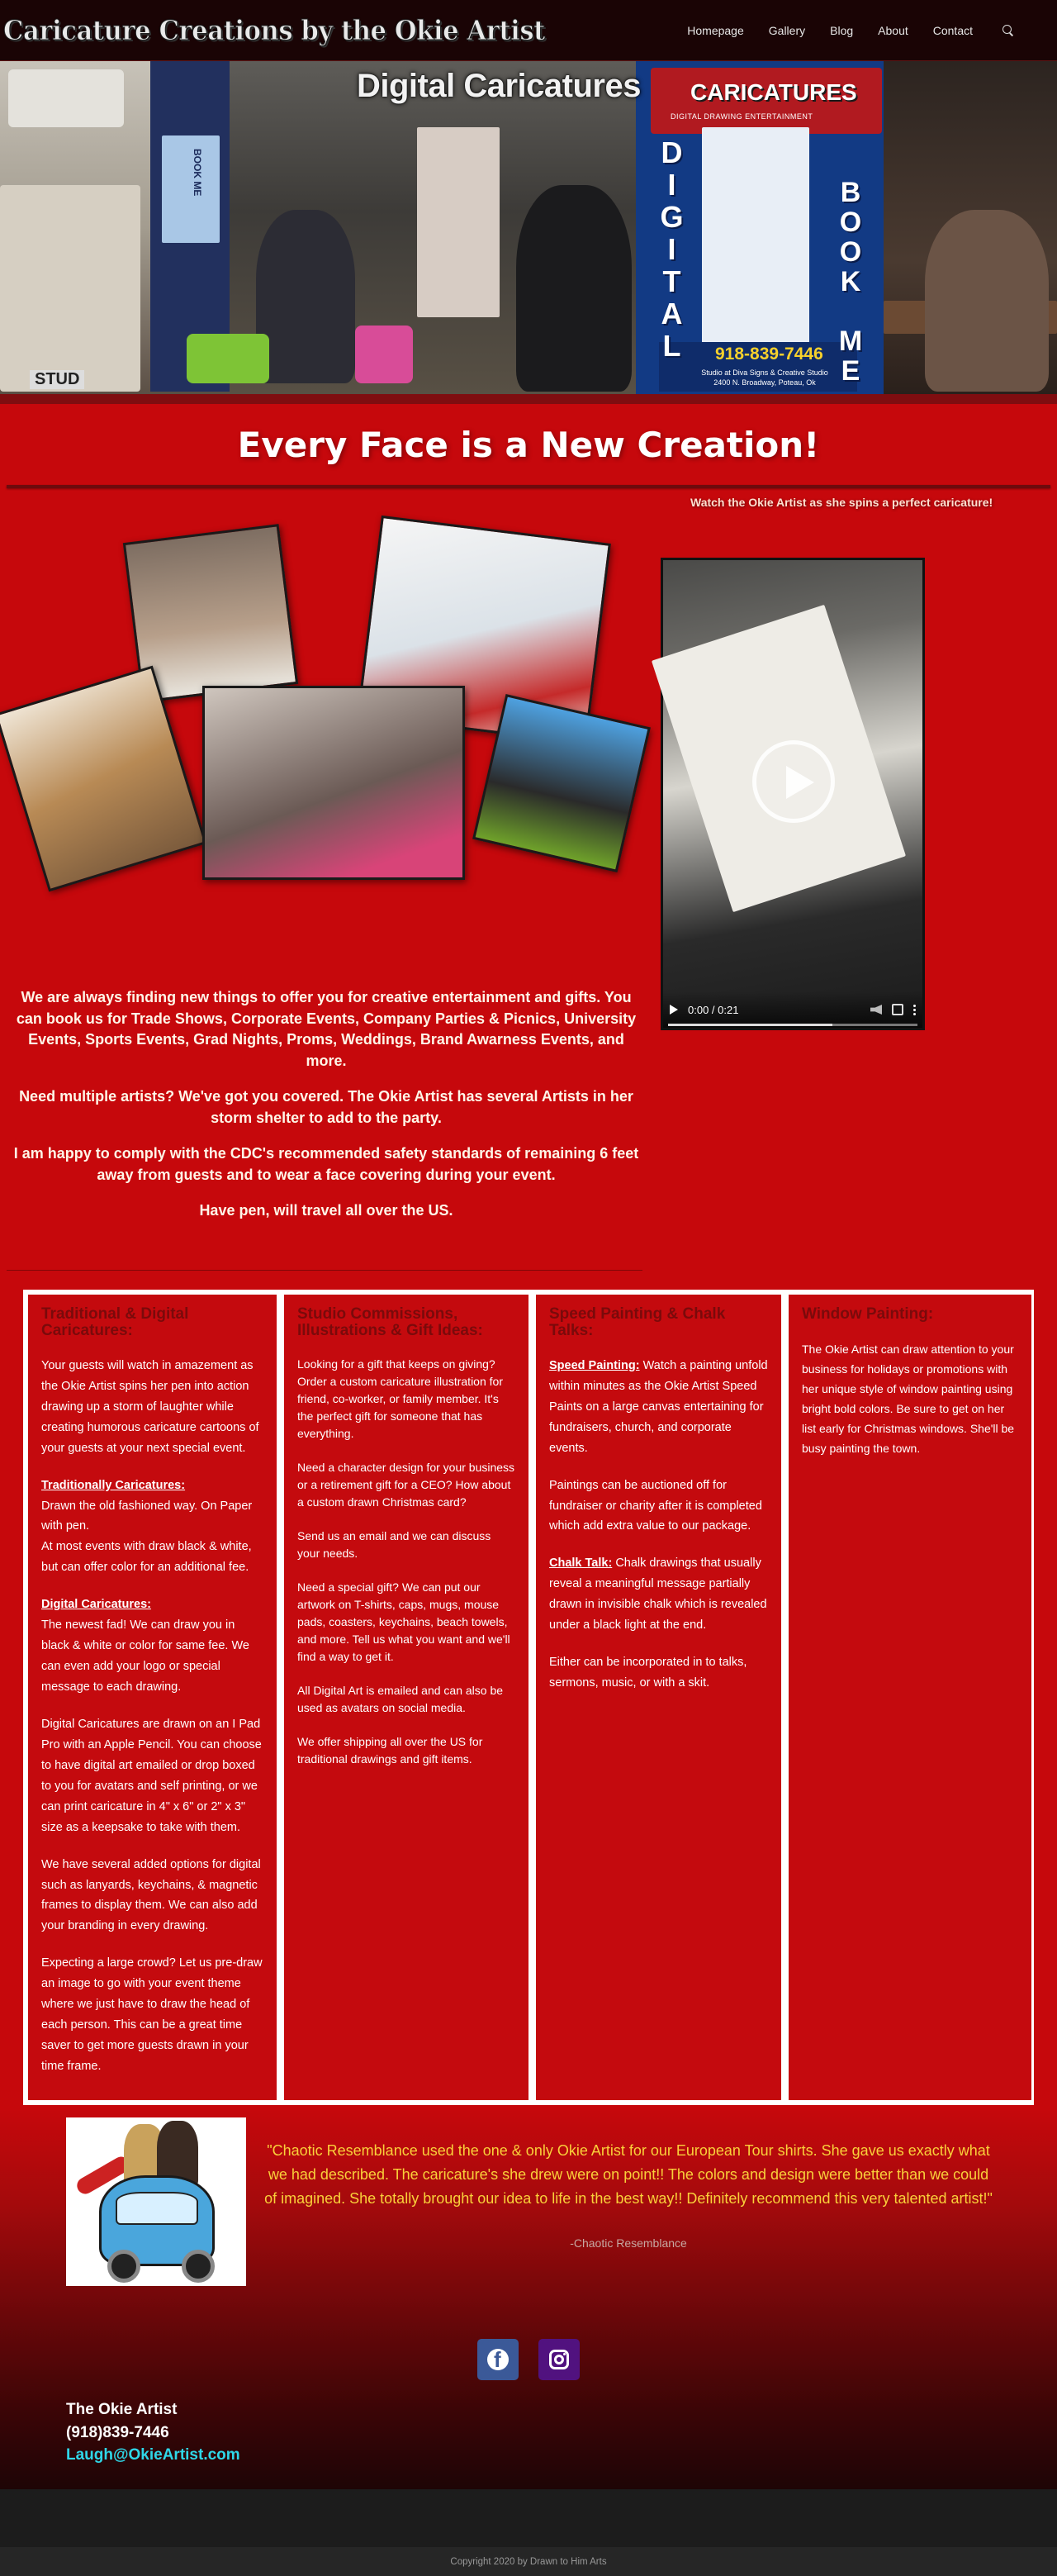 The width and height of the screenshot is (1057, 2576). I want to click on video-play-icon, so click(793, 781).